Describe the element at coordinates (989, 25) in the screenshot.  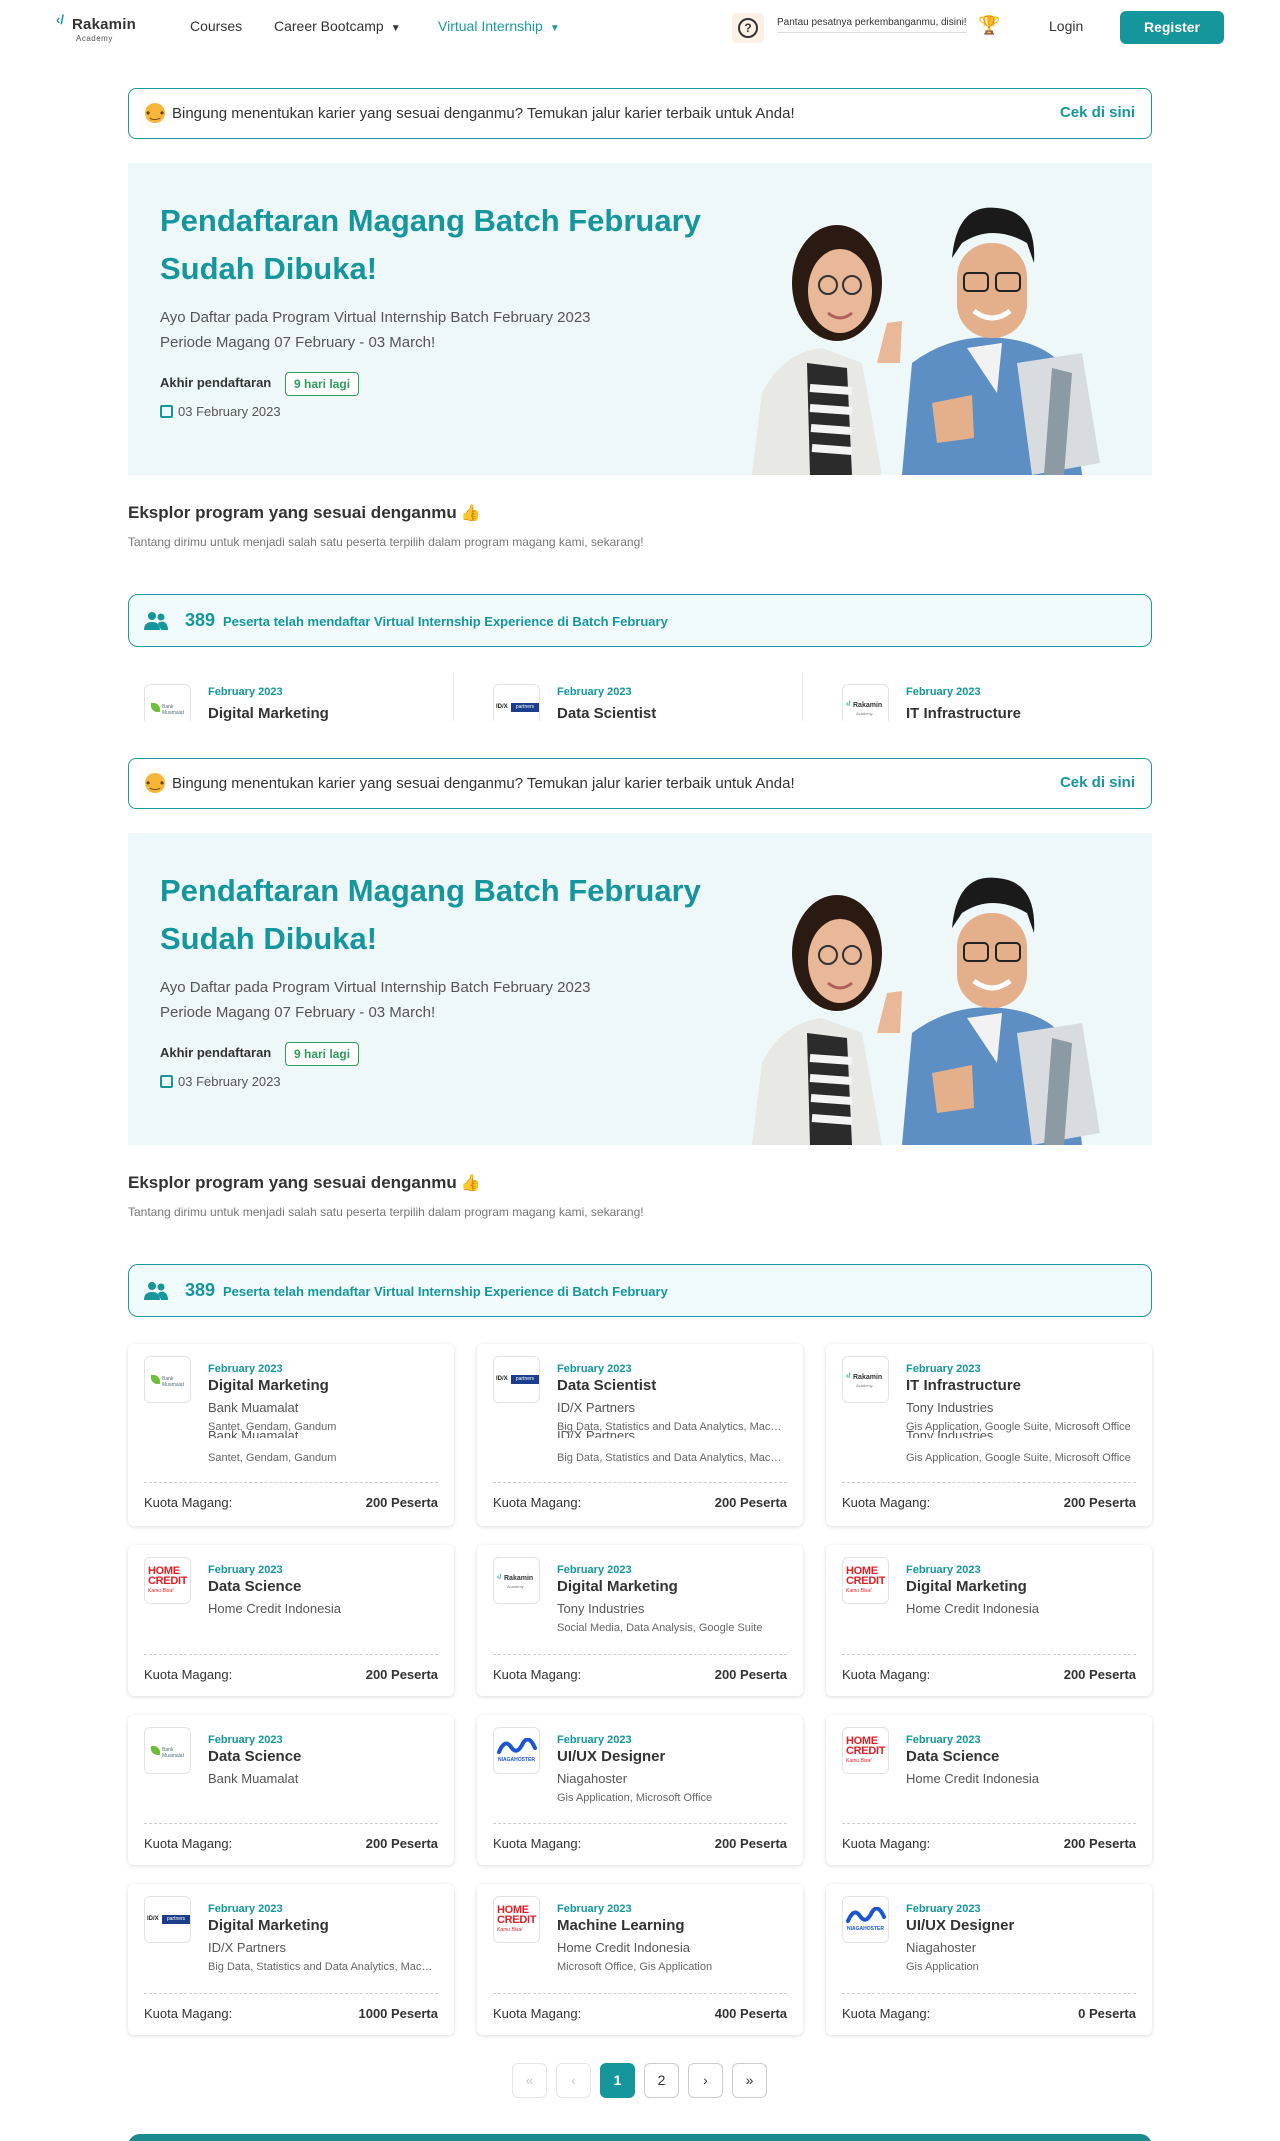
I see `trophy-icon: 🏆` at that location.